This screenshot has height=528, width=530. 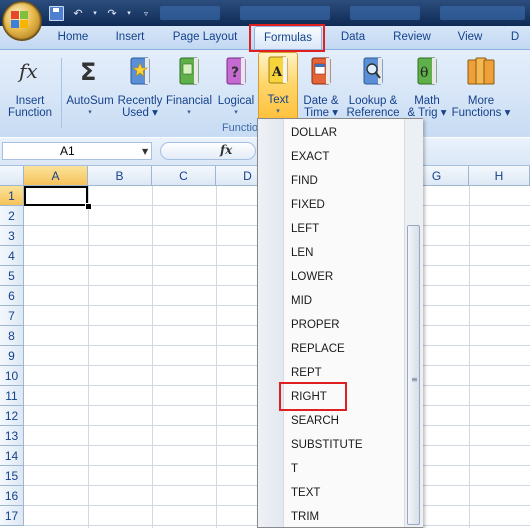 I want to click on recently-used-label-1: Recently, so click(x=140, y=101).